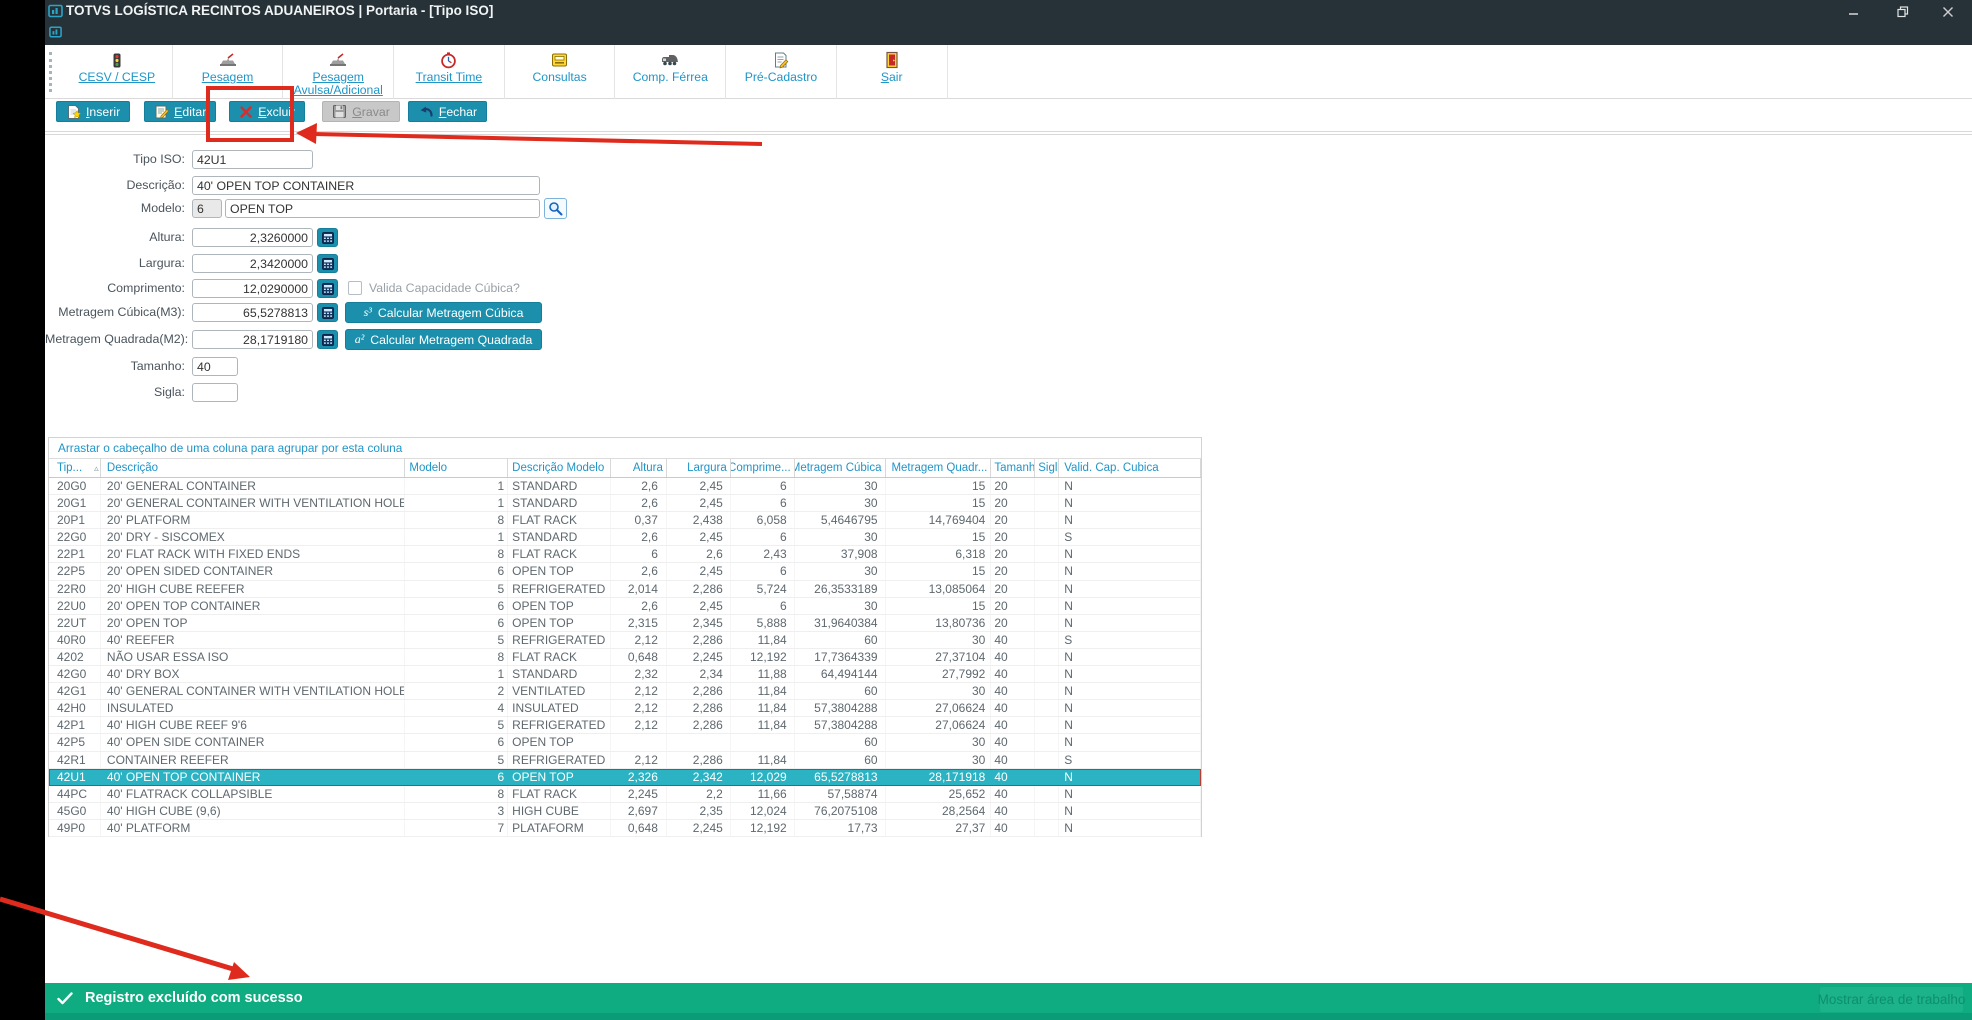  What do you see at coordinates (253, 742) in the screenshot?
I see `cell-descricao: 40' OPEN SIDE CONTAINER` at bounding box center [253, 742].